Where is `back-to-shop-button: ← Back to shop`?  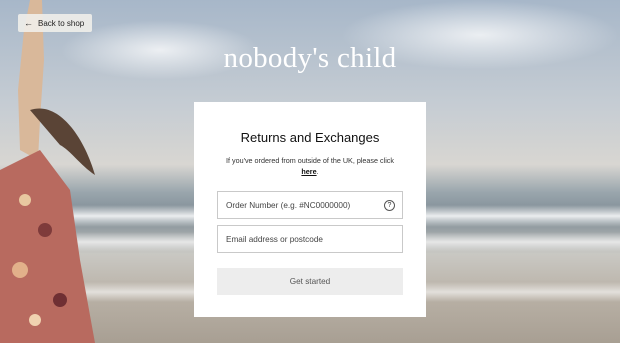 back-to-shop-button: ← Back to shop is located at coordinates (55, 23).